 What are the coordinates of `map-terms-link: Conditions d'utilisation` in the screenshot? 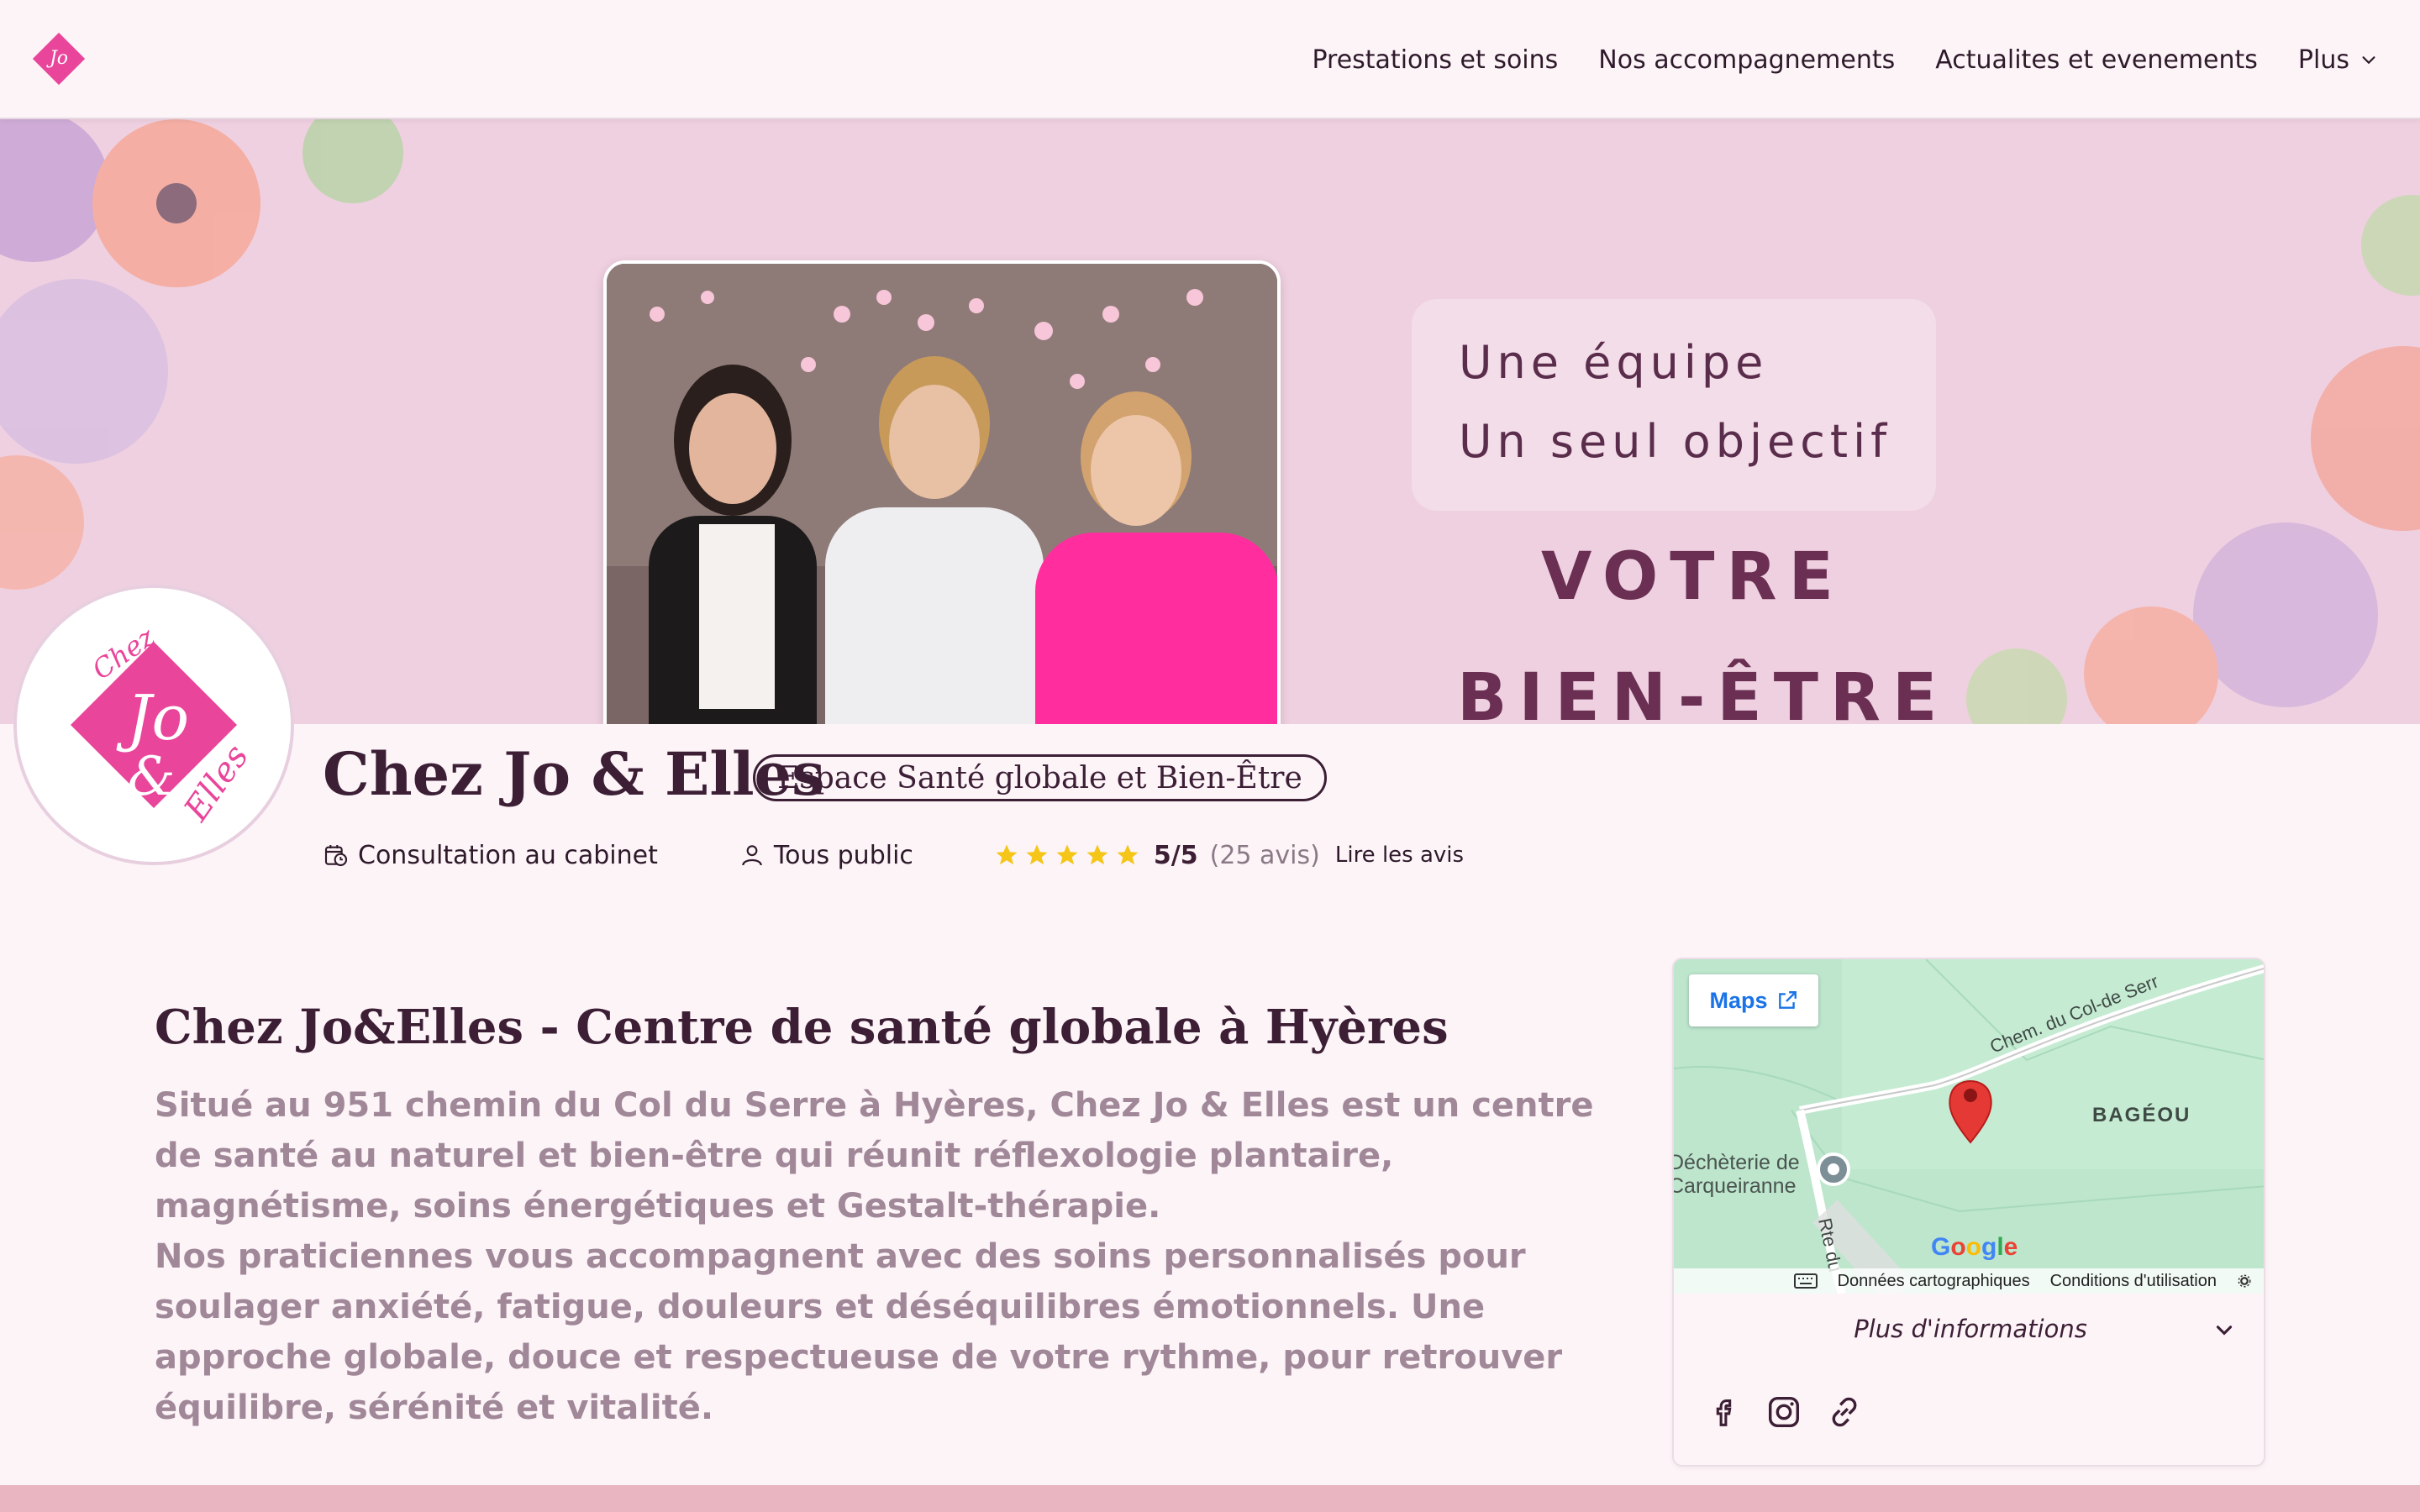 It's located at (2133, 1281).